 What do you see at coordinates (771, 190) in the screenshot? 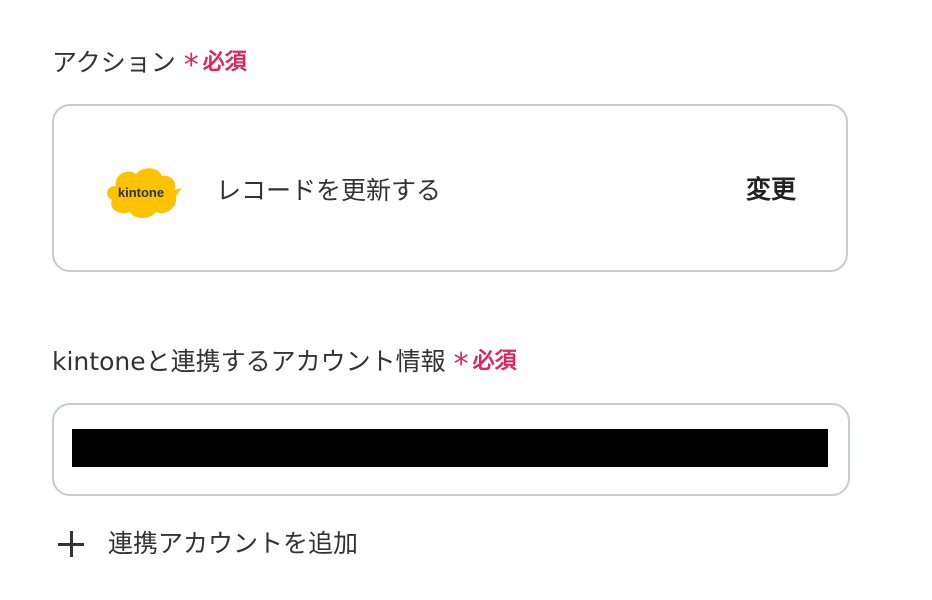
I see `change-action-button: 変更` at bounding box center [771, 190].